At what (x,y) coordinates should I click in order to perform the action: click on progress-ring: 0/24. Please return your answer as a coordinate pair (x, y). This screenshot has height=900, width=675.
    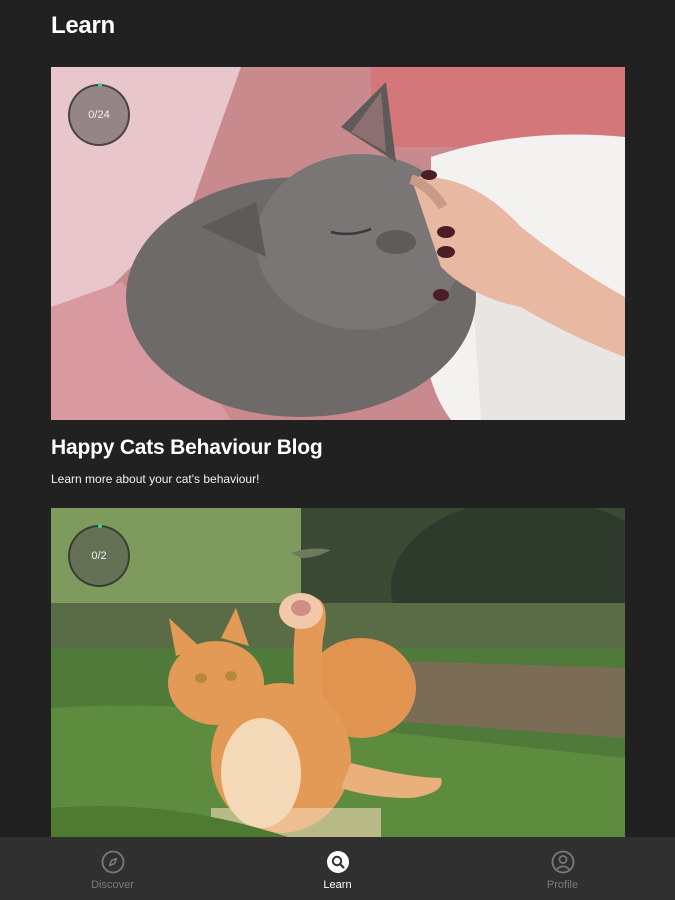
    Looking at the image, I should click on (99, 114).